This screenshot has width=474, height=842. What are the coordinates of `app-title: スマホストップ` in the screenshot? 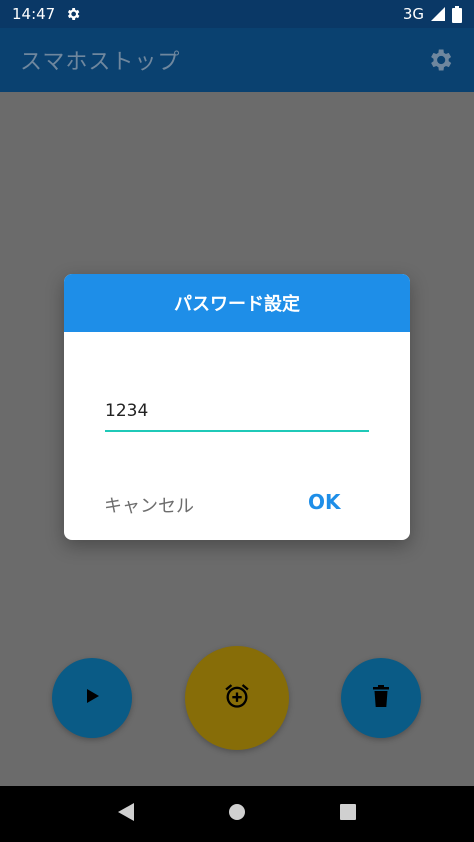 It's located at (100, 62).